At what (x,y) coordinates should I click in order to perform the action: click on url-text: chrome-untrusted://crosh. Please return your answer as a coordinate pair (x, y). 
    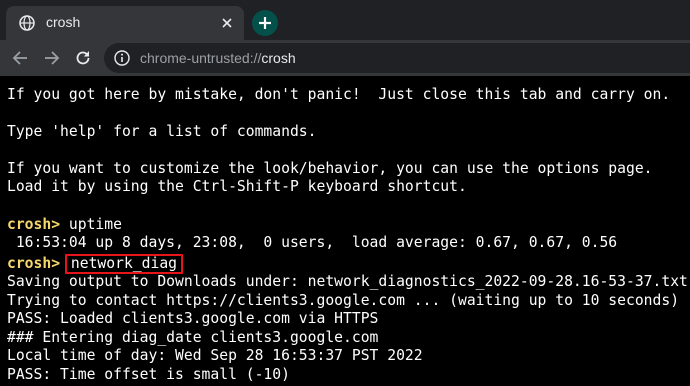
    Looking at the image, I should click on (218, 58).